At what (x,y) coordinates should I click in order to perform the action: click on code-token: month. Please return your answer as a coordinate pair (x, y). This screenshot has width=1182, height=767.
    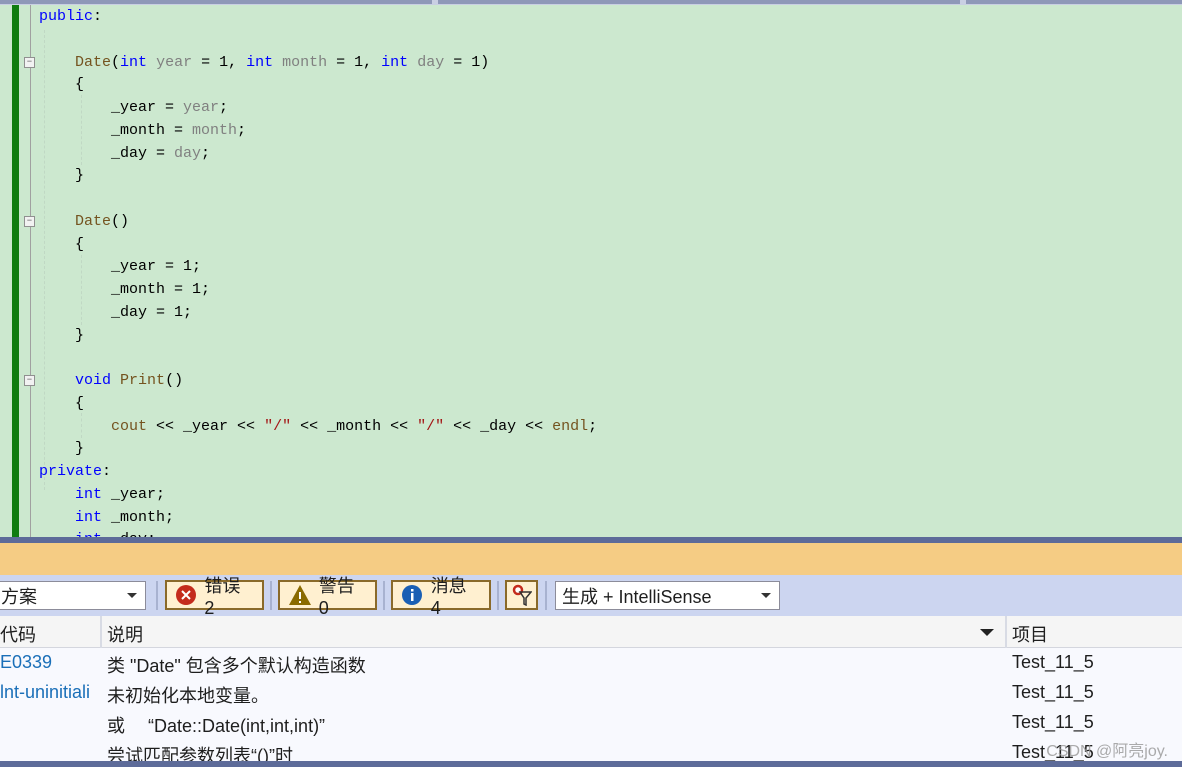
    Looking at the image, I should click on (215, 130).